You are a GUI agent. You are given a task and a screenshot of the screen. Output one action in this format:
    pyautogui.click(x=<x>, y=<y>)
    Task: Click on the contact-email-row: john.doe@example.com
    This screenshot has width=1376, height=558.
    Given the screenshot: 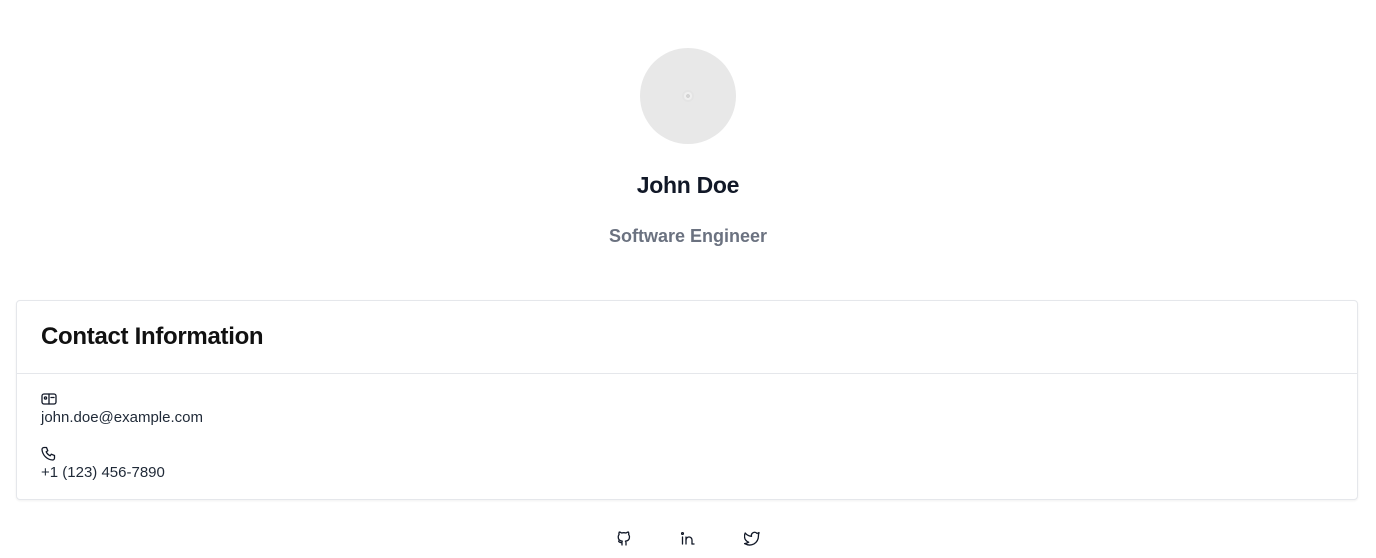 What is the action you would take?
    pyautogui.click(x=122, y=409)
    